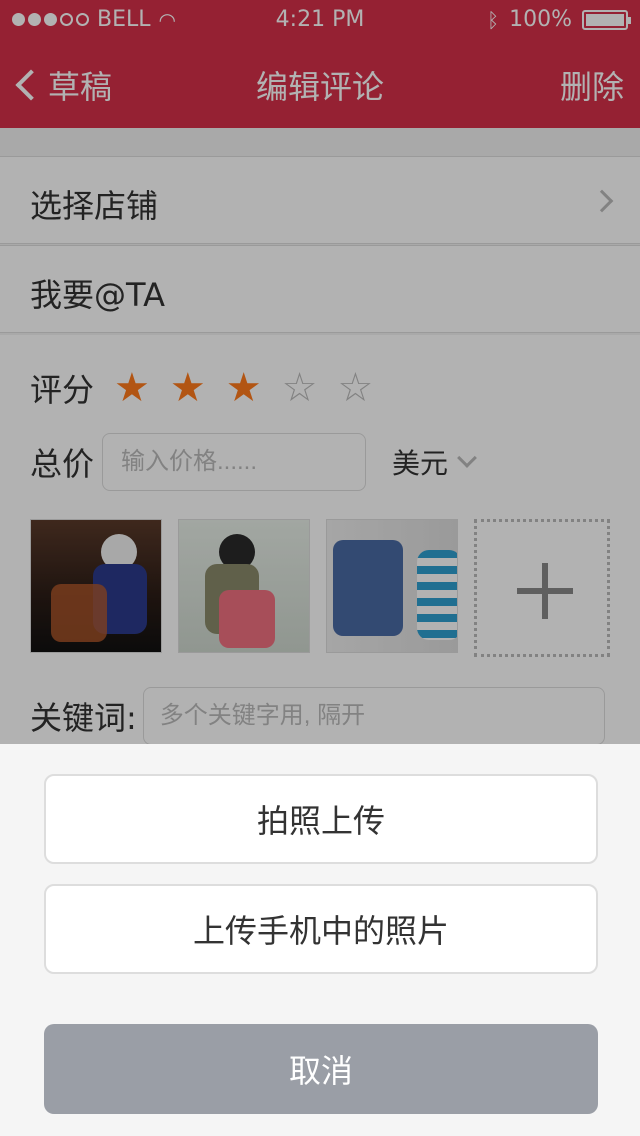 The image size is (640, 1136). What do you see at coordinates (321, 929) in the screenshot?
I see `upload-photo-button: 上传手机中的照片` at bounding box center [321, 929].